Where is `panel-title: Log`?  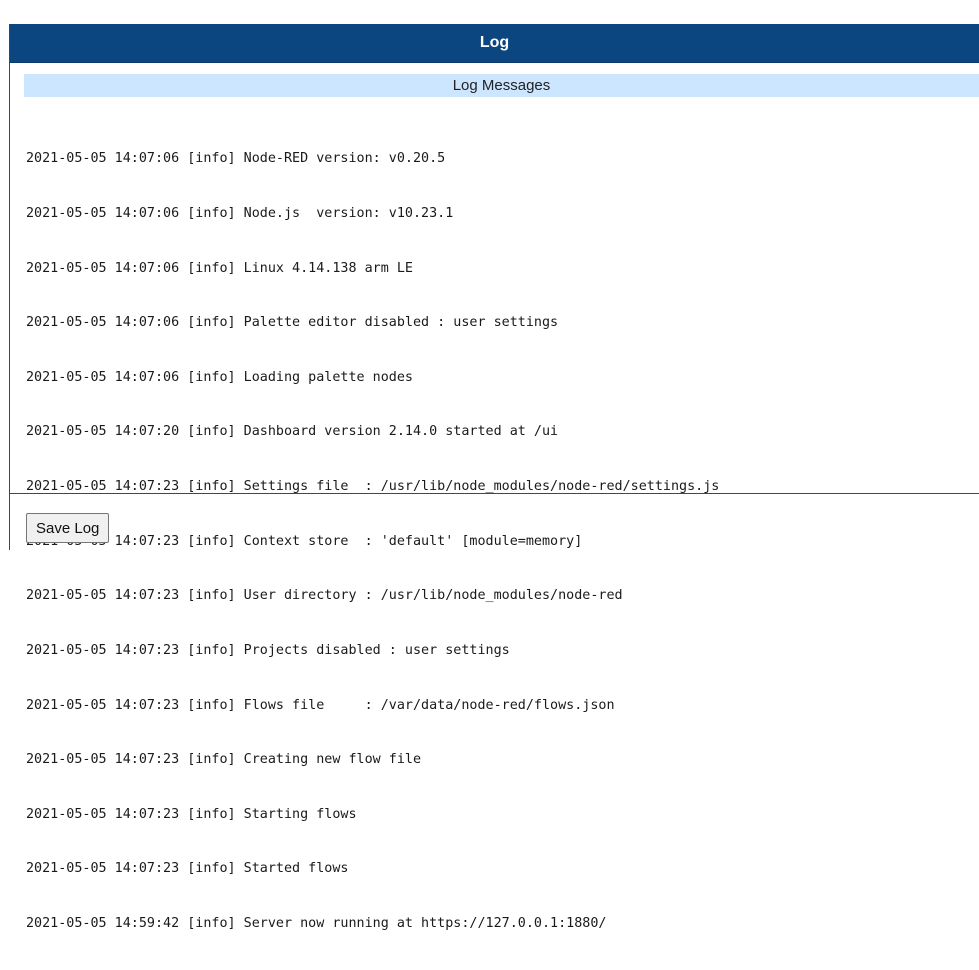 panel-title: Log is located at coordinates (494, 42).